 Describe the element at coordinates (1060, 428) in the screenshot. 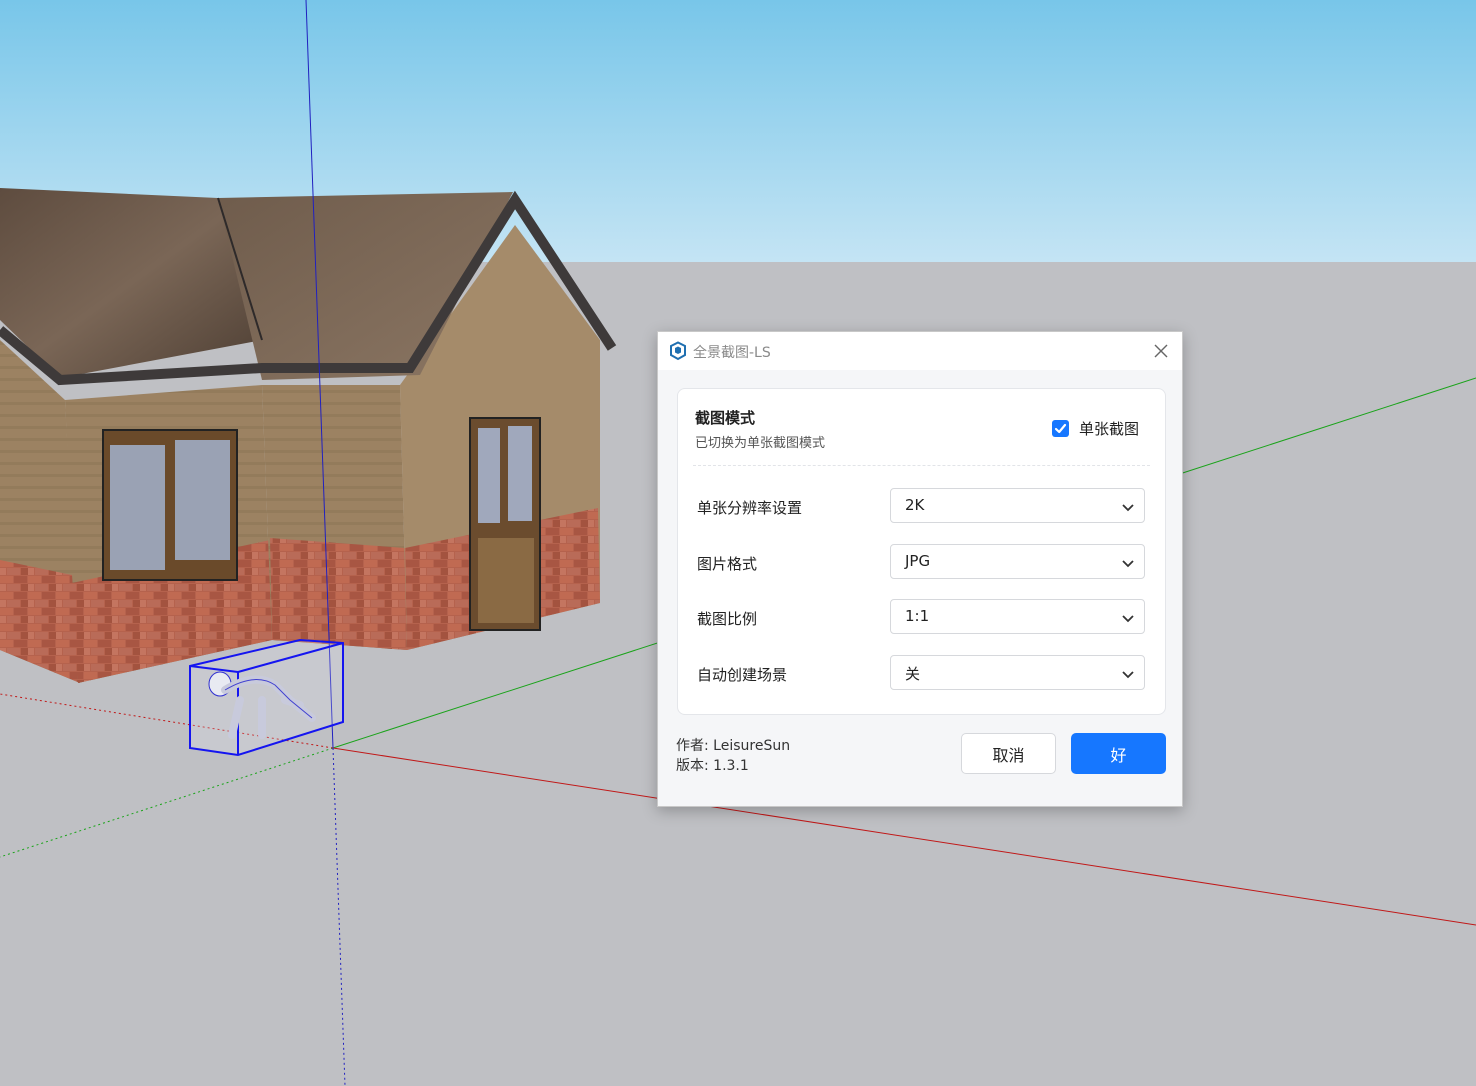

I see `checkbox-checked-icon` at that location.